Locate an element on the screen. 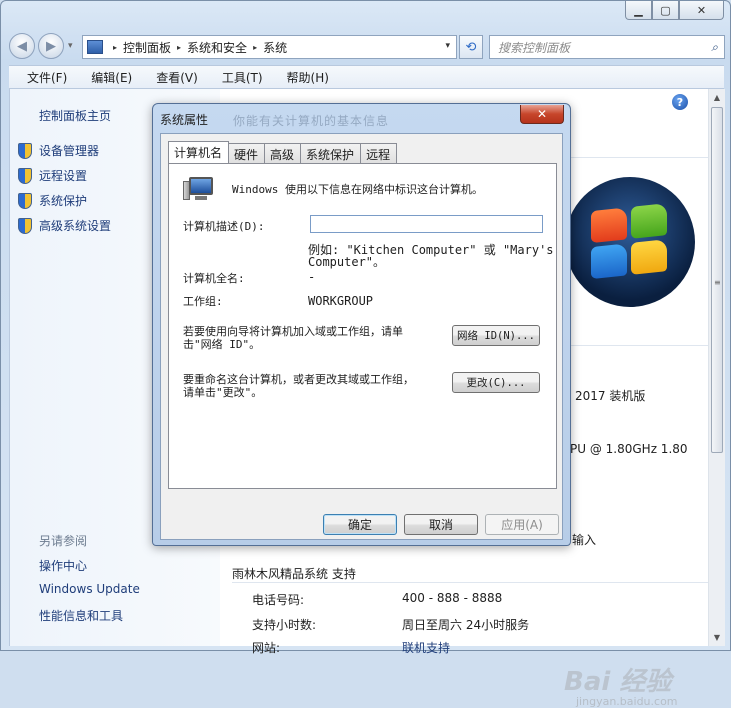 The height and width of the screenshot is (708, 731). website-link: 联机支持 is located at coordinates (426, 647).